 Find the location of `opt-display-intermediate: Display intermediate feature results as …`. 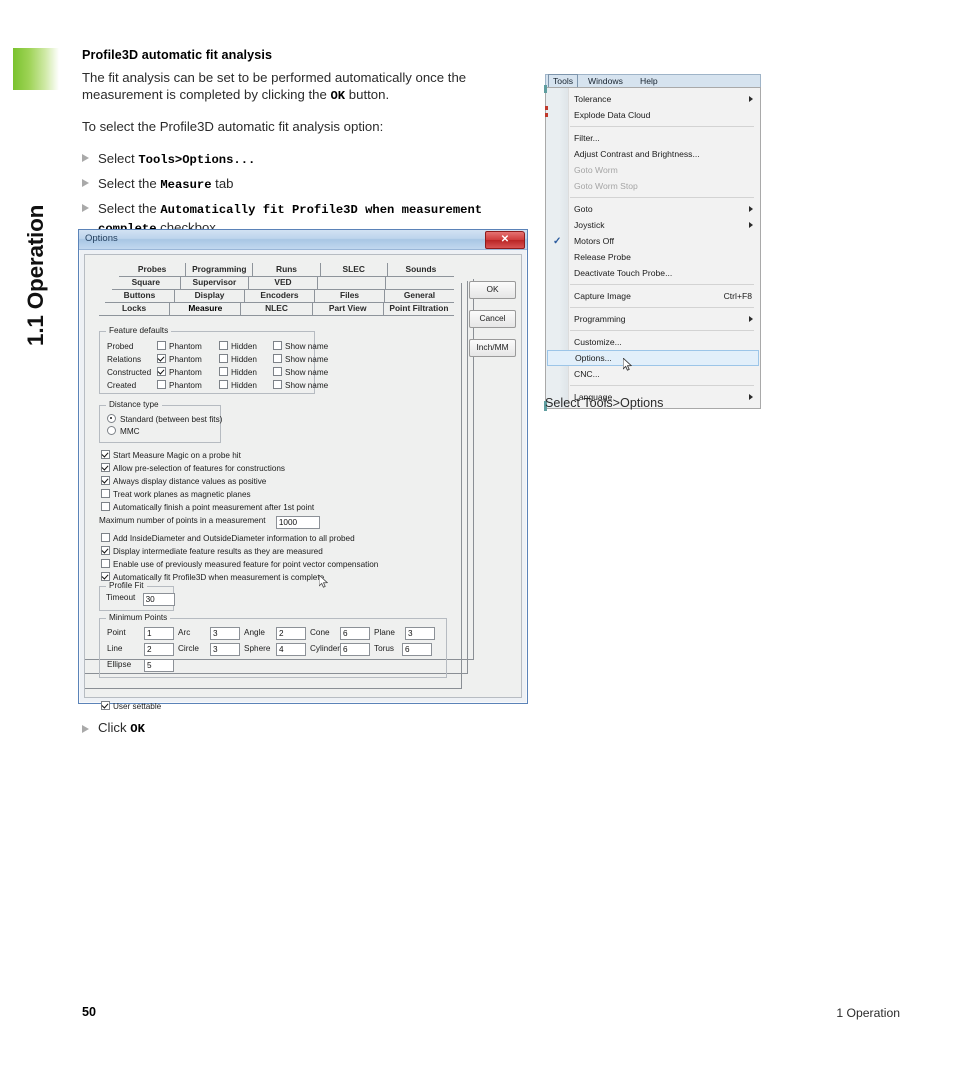

opt-display-intermediate: Display intermediate feature results as … is located at coordinates (212, 551).